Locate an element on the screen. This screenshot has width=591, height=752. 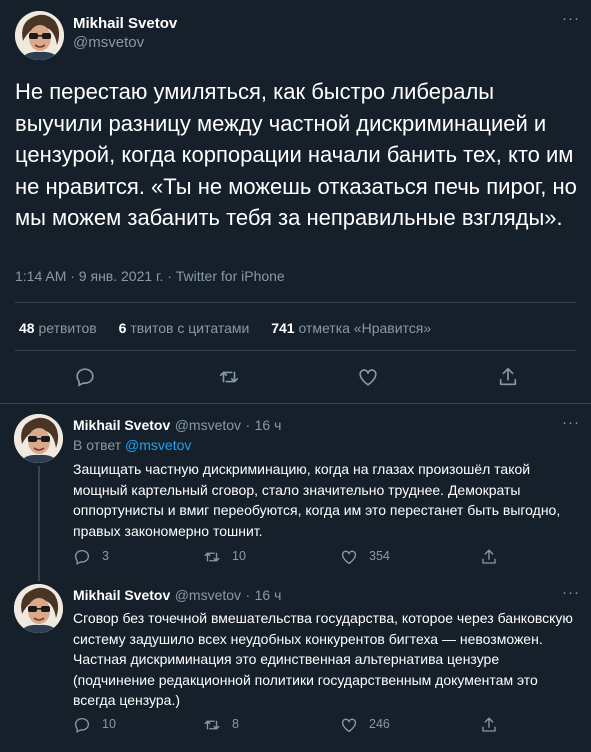
replies-count: 3 is located at coordinates (105, 556).